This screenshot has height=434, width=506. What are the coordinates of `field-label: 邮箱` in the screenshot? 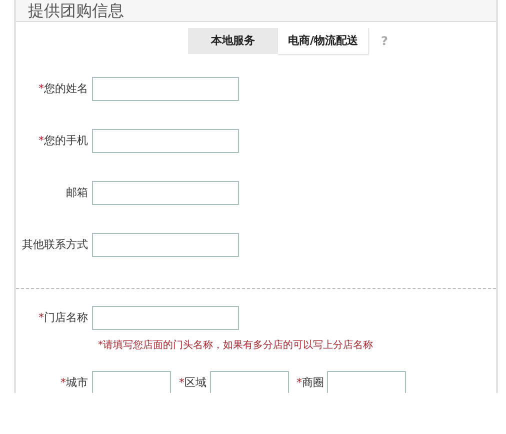 It's located at (77, 192).